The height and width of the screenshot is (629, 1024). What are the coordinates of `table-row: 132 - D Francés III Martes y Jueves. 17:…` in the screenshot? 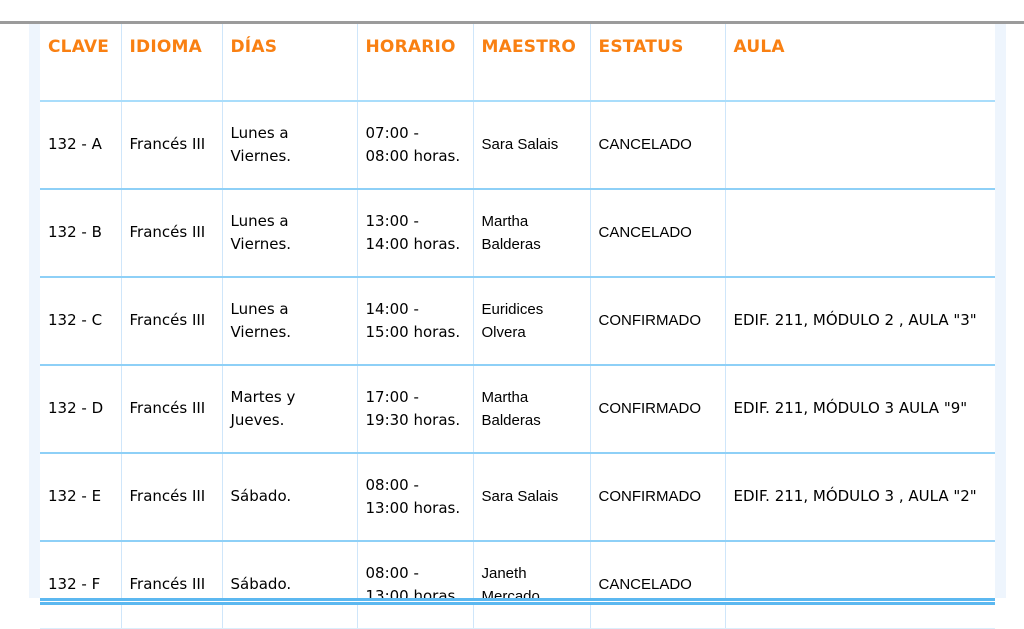 It's located at (517, 409).